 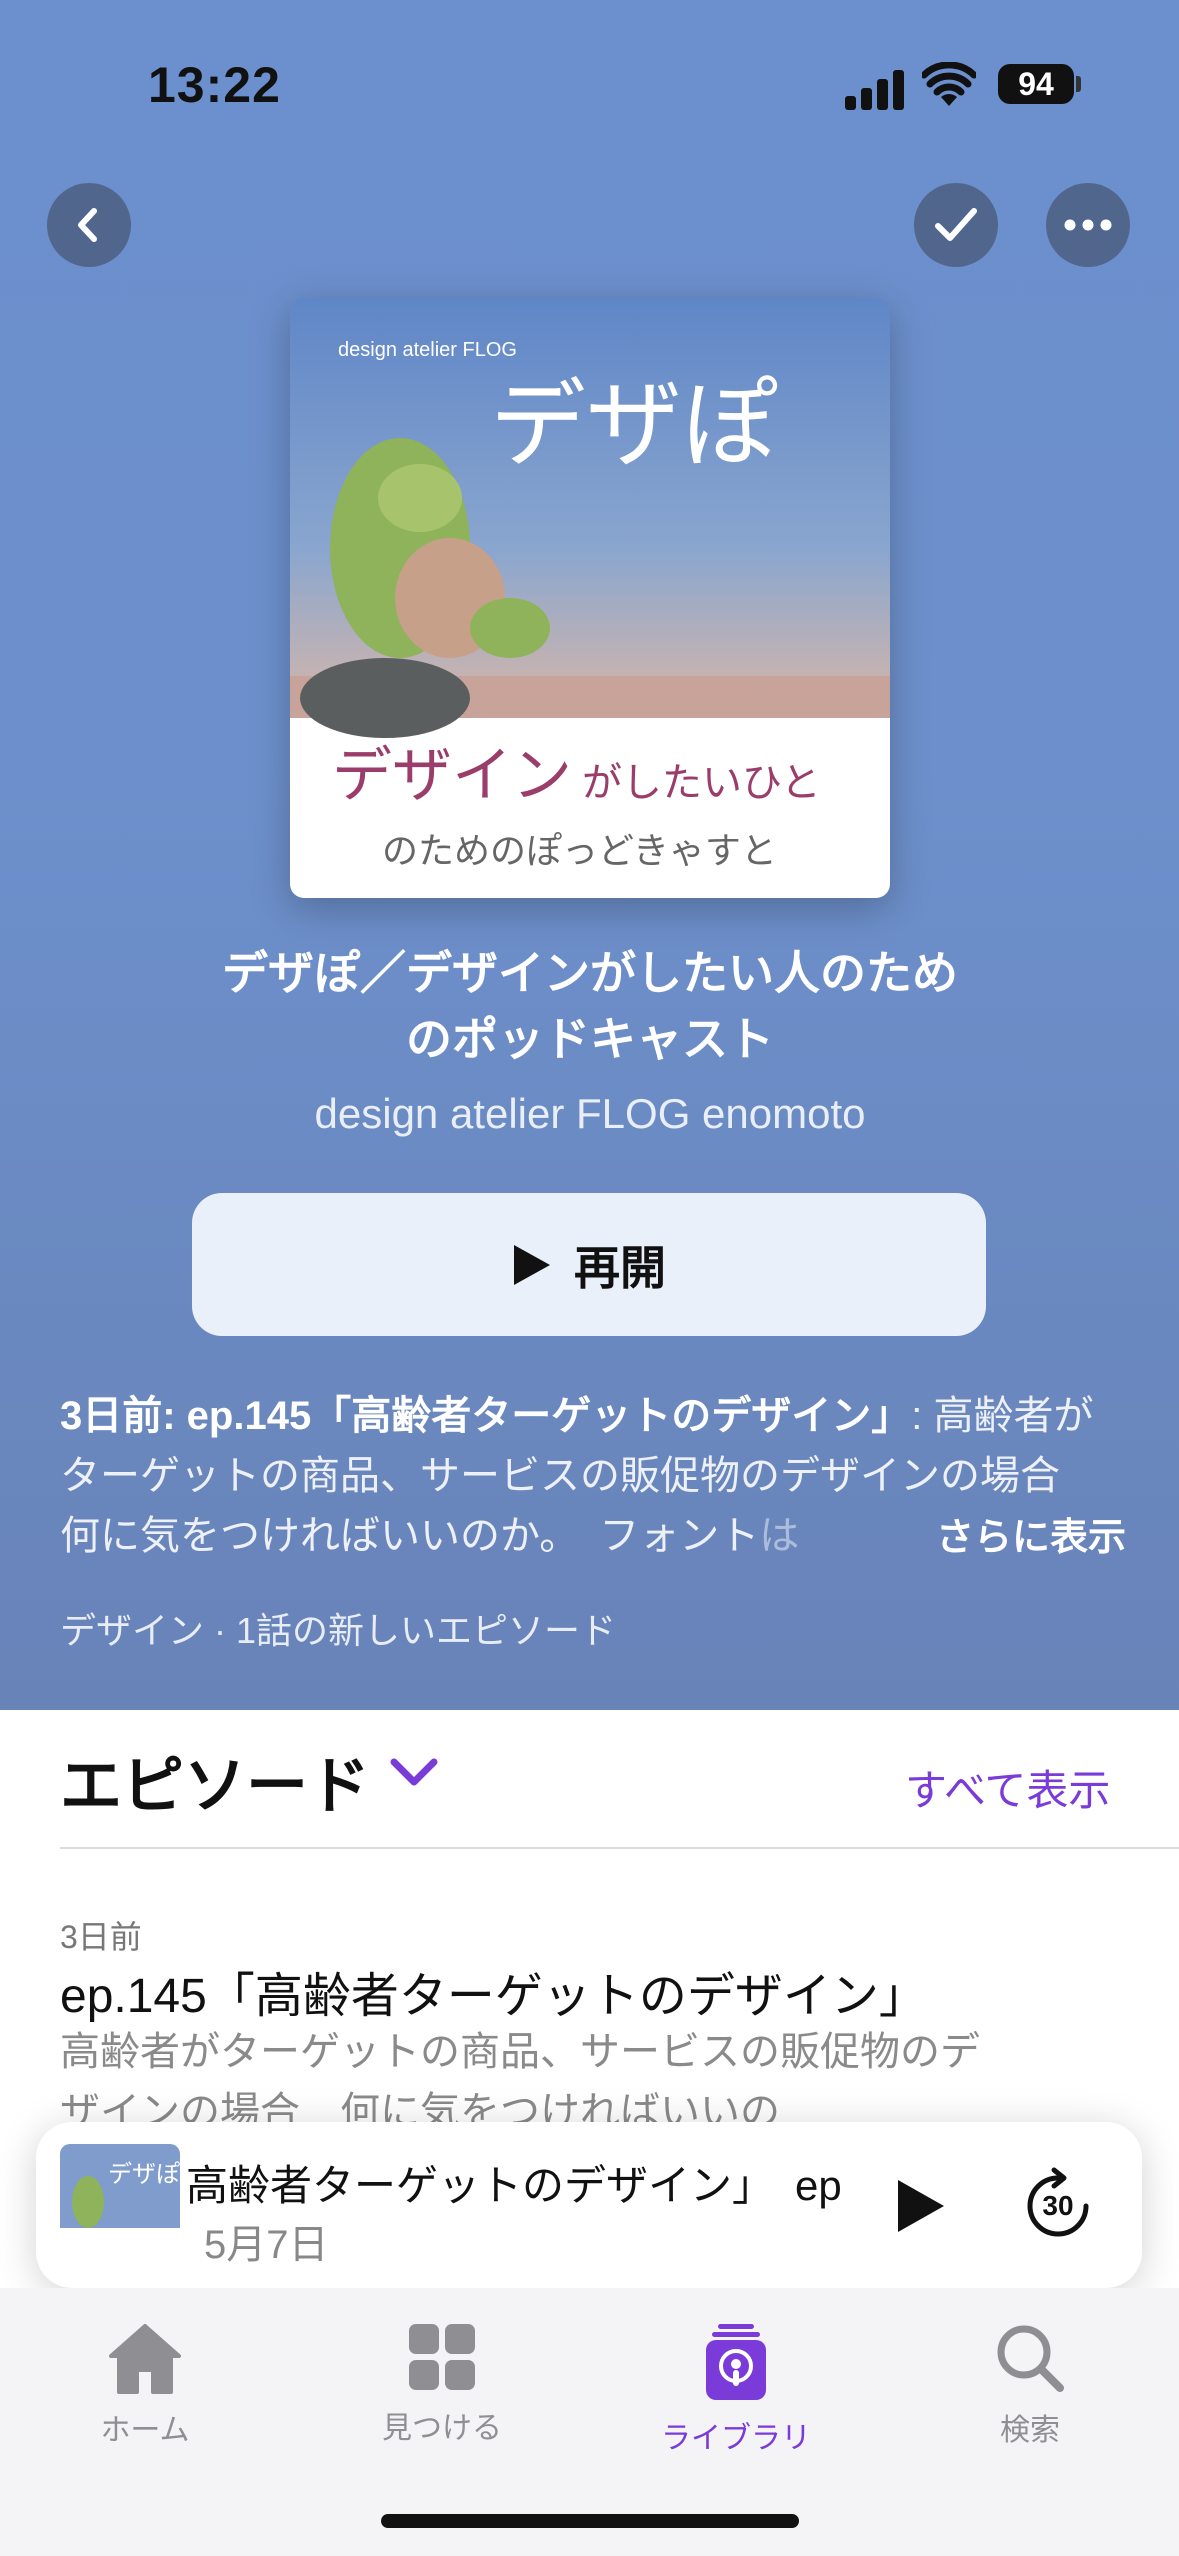 I want to click on artwork-tagline-small: がしたいひと, so click(x=701, y=783).